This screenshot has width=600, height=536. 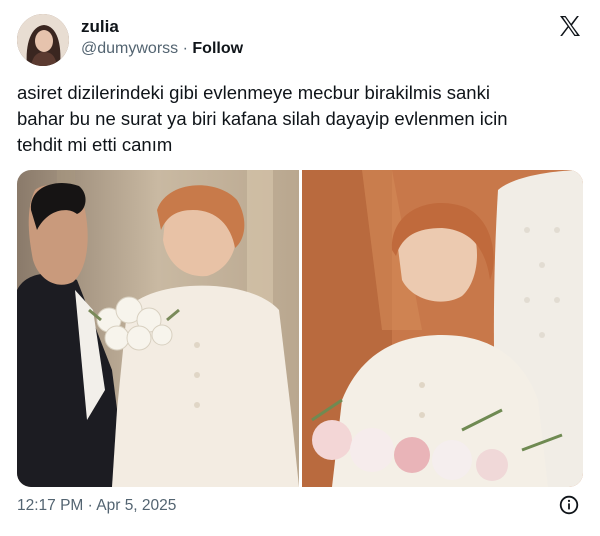 I want to click on info-icon, so click(x=569, y=505).